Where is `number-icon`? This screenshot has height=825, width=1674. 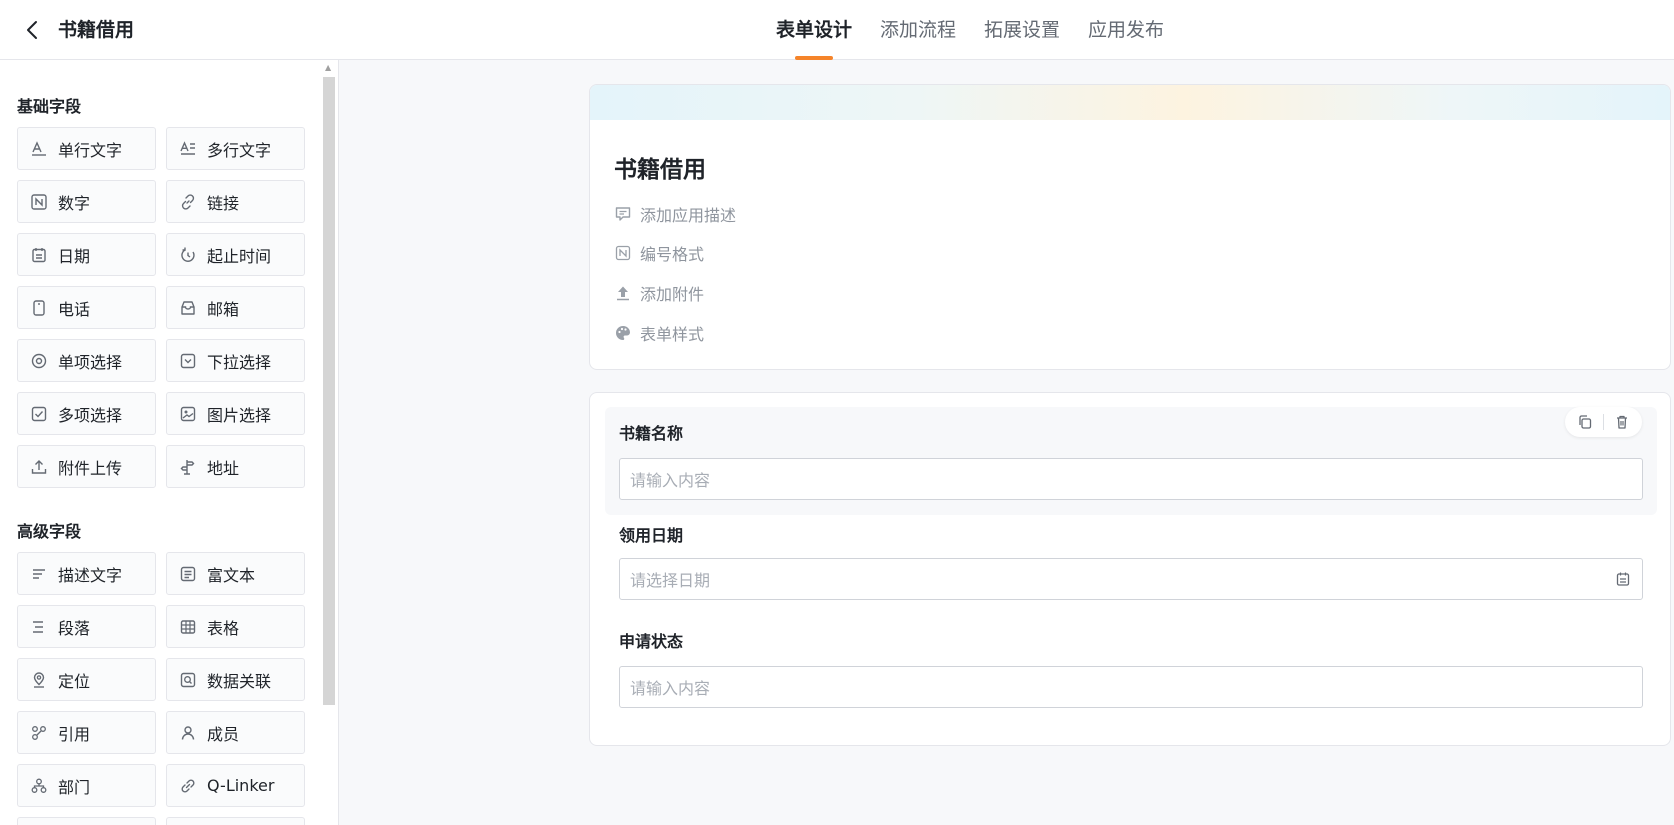 number-icon is located at coordinates (39, 202).